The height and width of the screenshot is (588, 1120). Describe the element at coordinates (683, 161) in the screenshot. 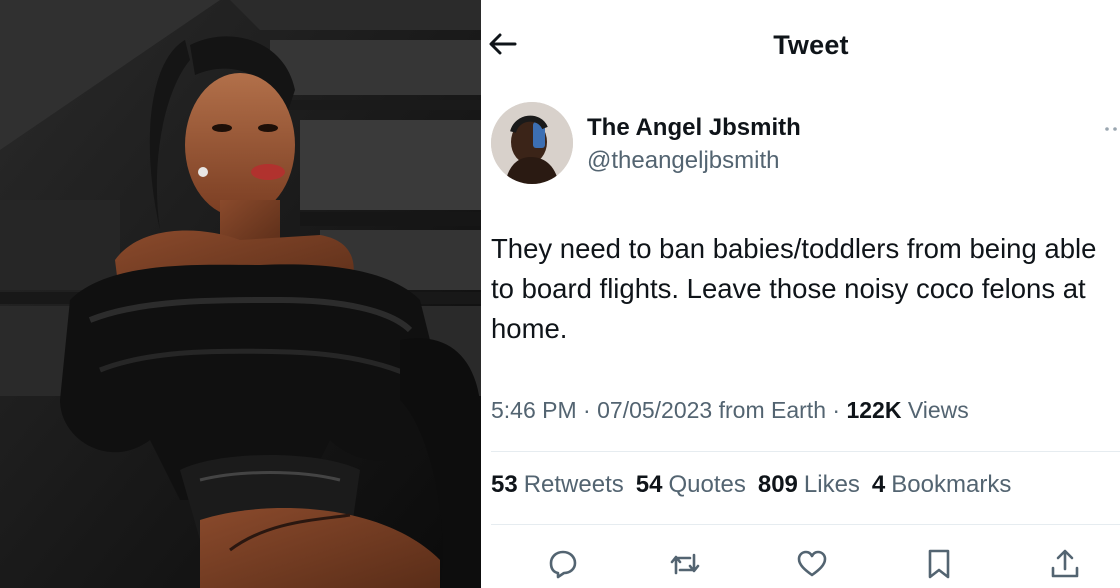

I see `user-handle: @theangeljbsmith` at that location.